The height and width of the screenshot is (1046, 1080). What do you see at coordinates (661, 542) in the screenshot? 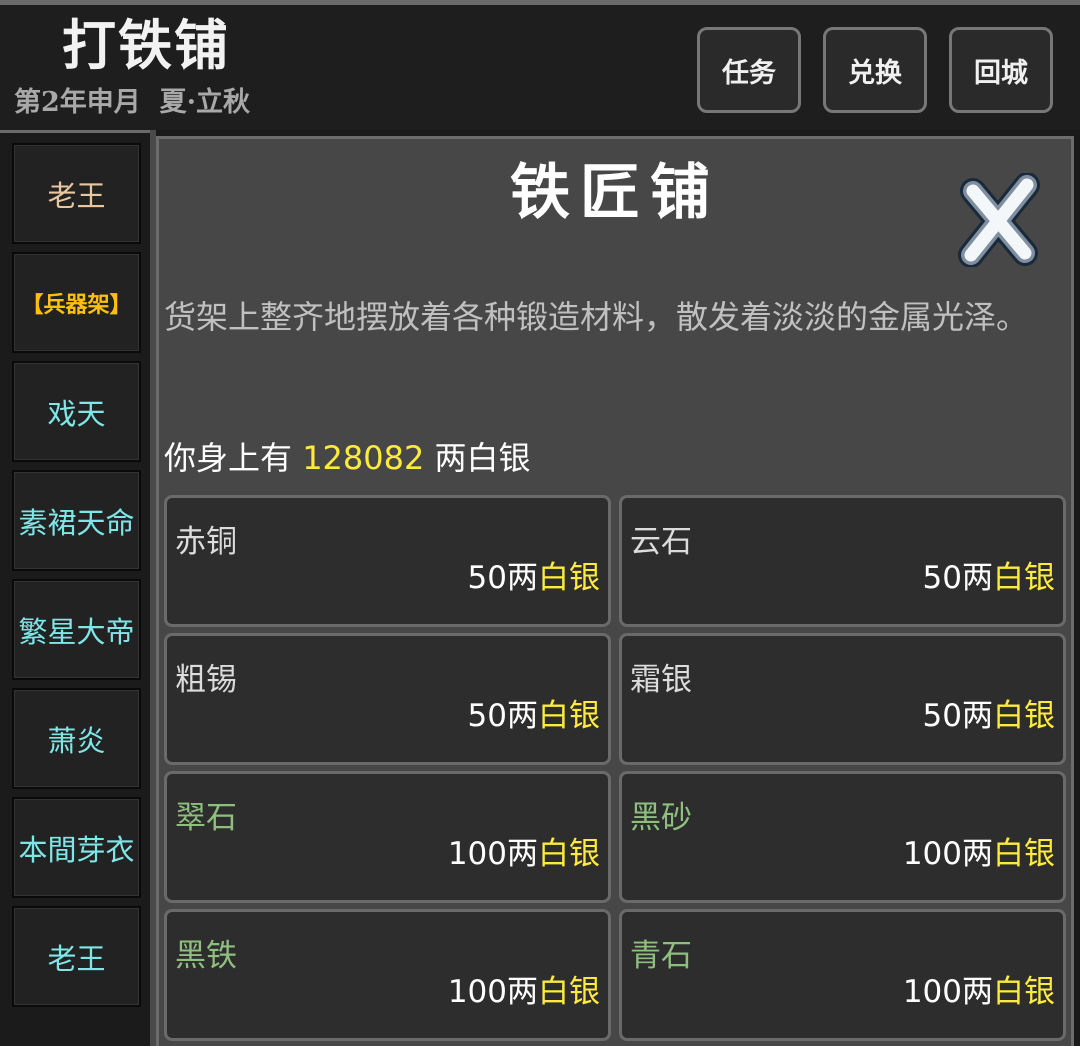
I see `item-name: 云石` at bounding box center [661, 542].